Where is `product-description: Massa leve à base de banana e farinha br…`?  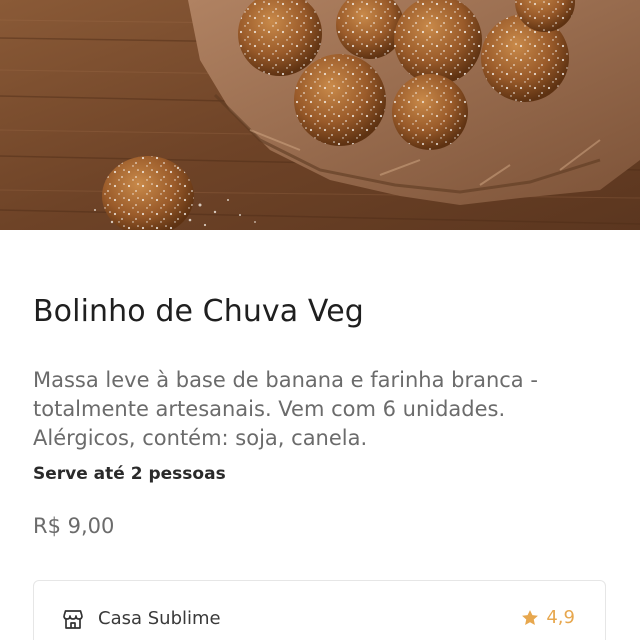 product-description: Massa leve à base de banana e farinha br… is located at coordinates (285, 409).